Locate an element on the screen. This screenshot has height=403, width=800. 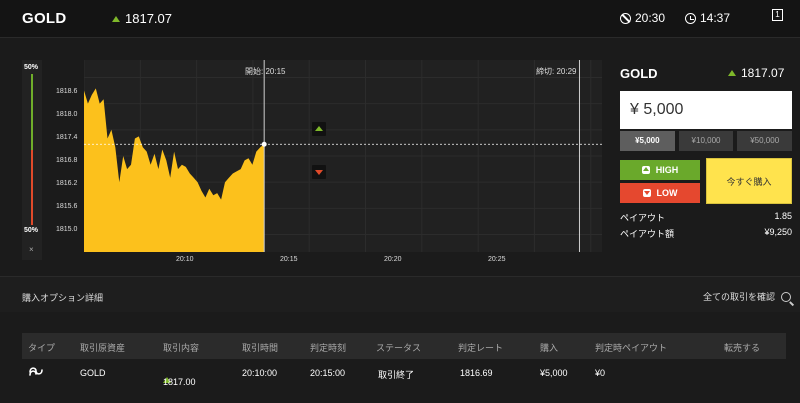
option-type-icon is located at coordinates (36, 371).